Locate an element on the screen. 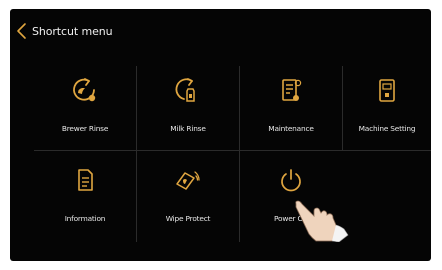 This screenshot has width=442, height=270. tile-label: Maintenance is located at coordinates (291, 128).